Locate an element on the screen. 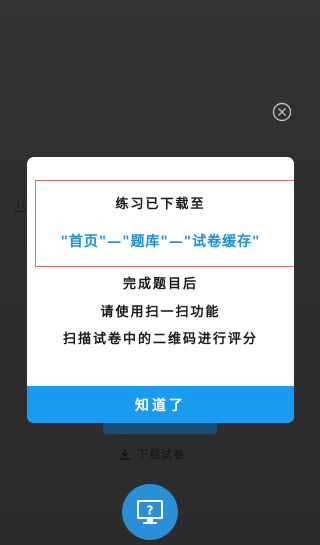  download-exam-link: 下载试卷 is located at coordinates (152, 454).